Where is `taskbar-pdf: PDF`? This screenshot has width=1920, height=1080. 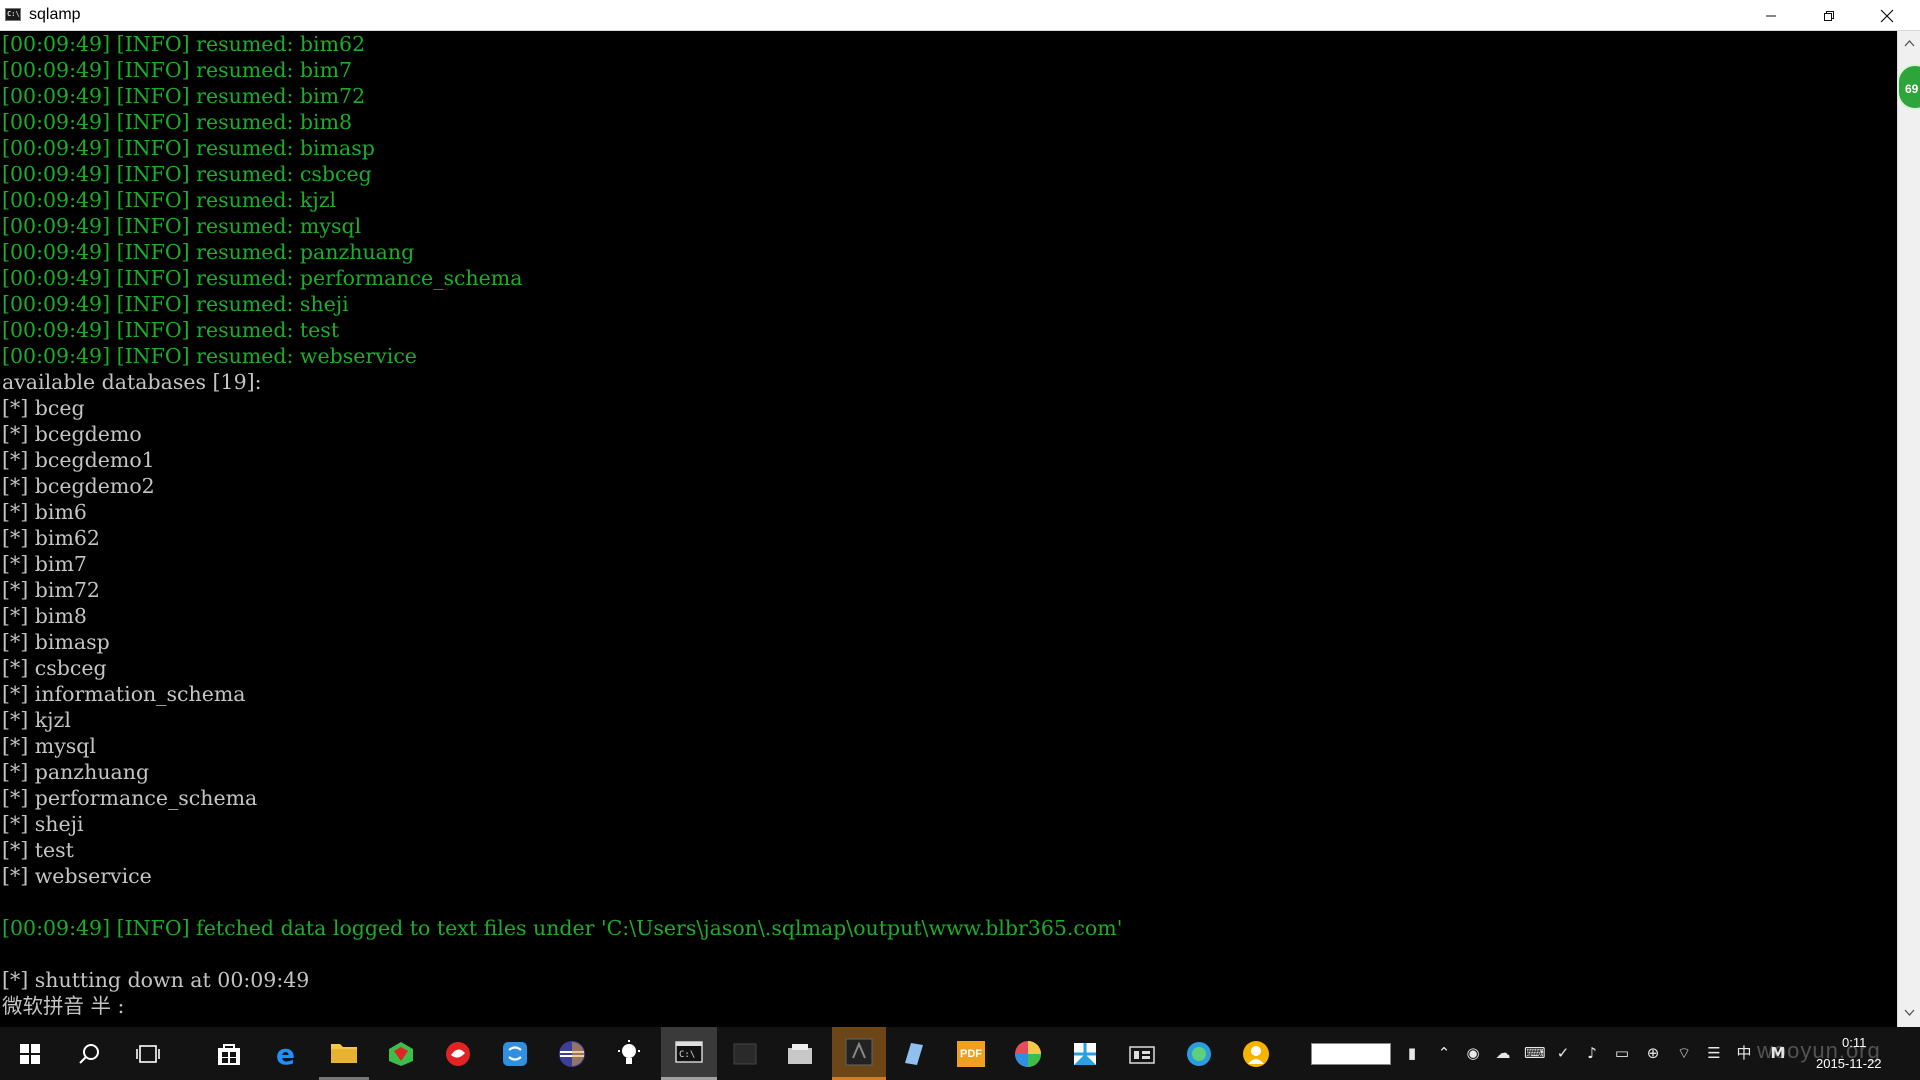 taskbar-pdf: PDF is located at coordinates (971, 1053).